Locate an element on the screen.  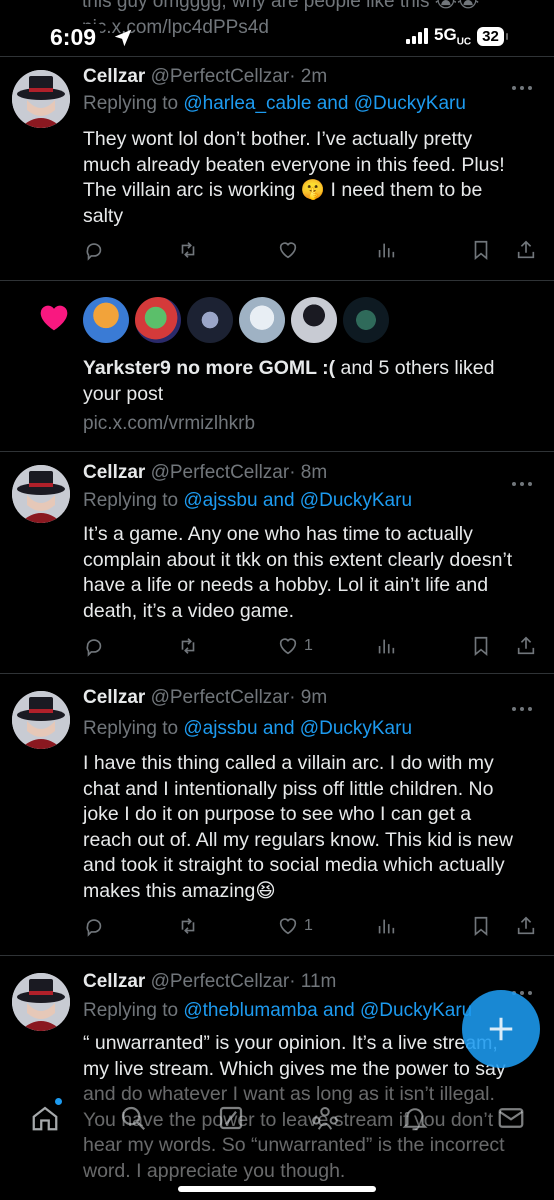
nav-grok is located at coordinates (231, 1118).